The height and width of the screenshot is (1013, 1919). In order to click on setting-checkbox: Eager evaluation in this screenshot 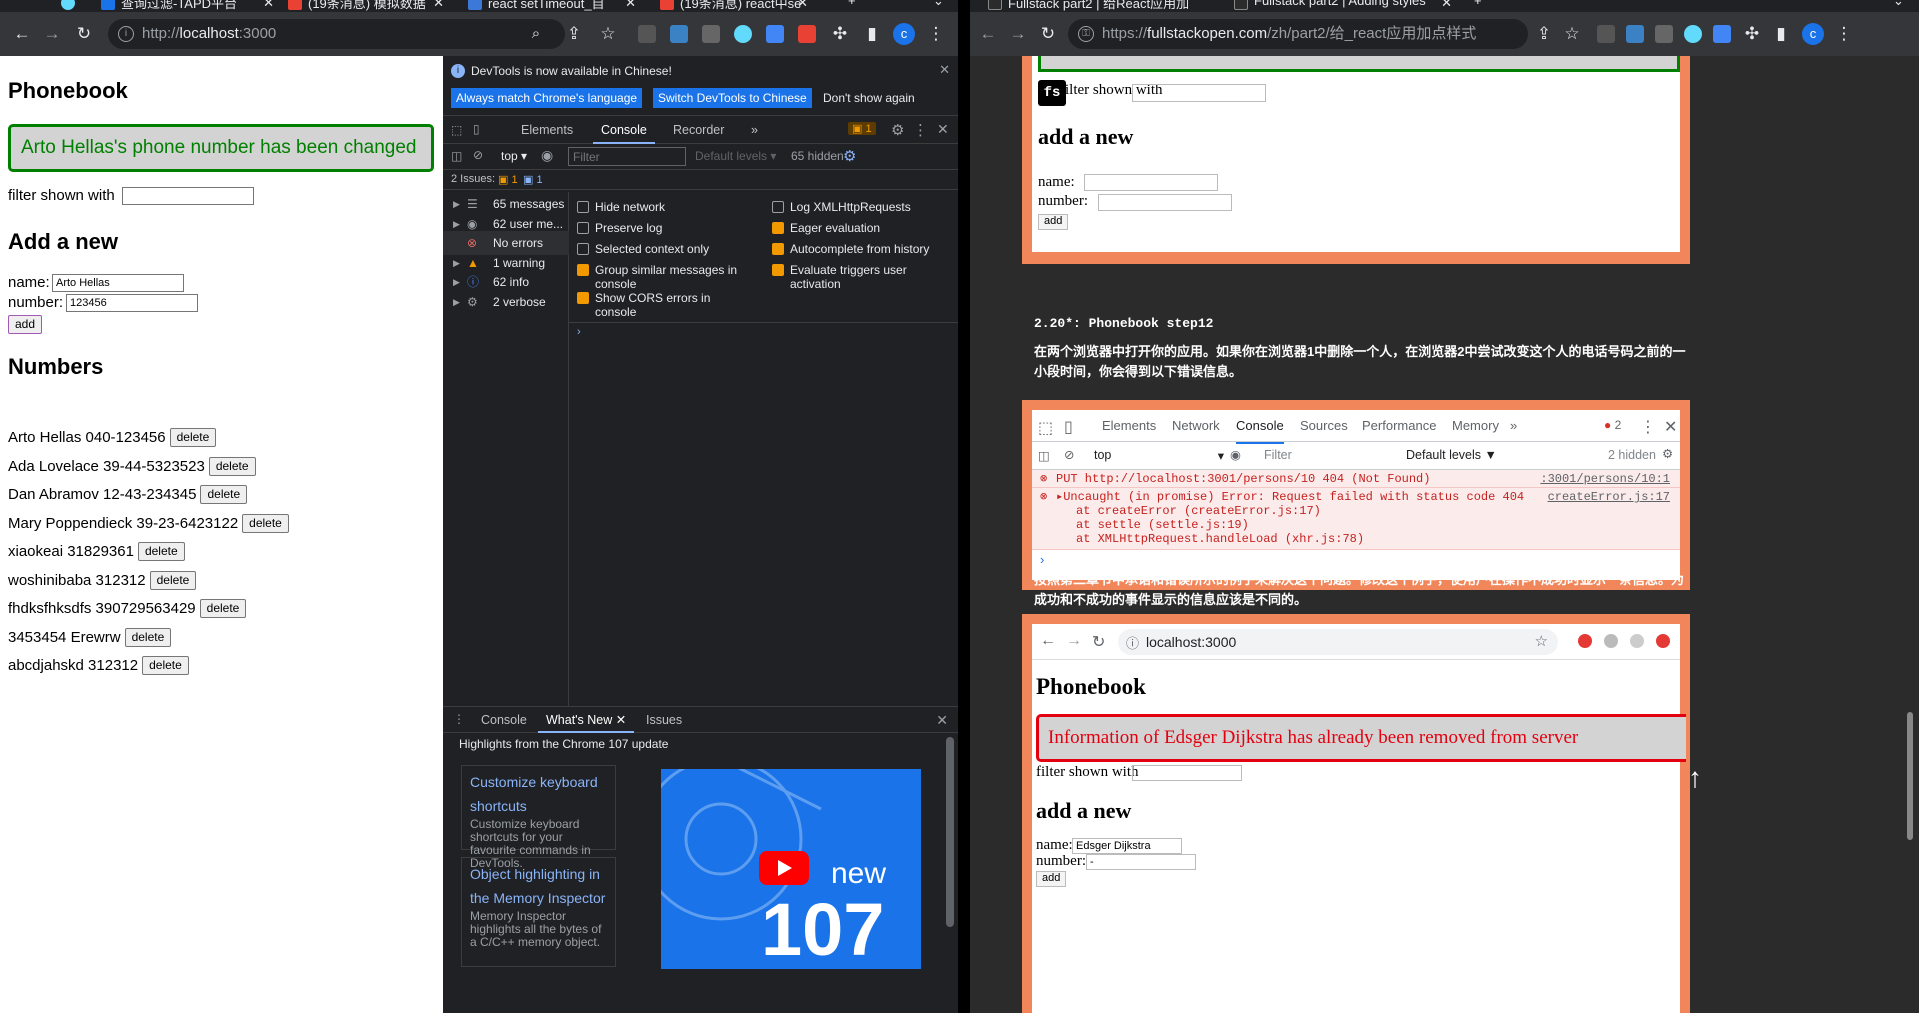, I will do `click(860, 231)`.